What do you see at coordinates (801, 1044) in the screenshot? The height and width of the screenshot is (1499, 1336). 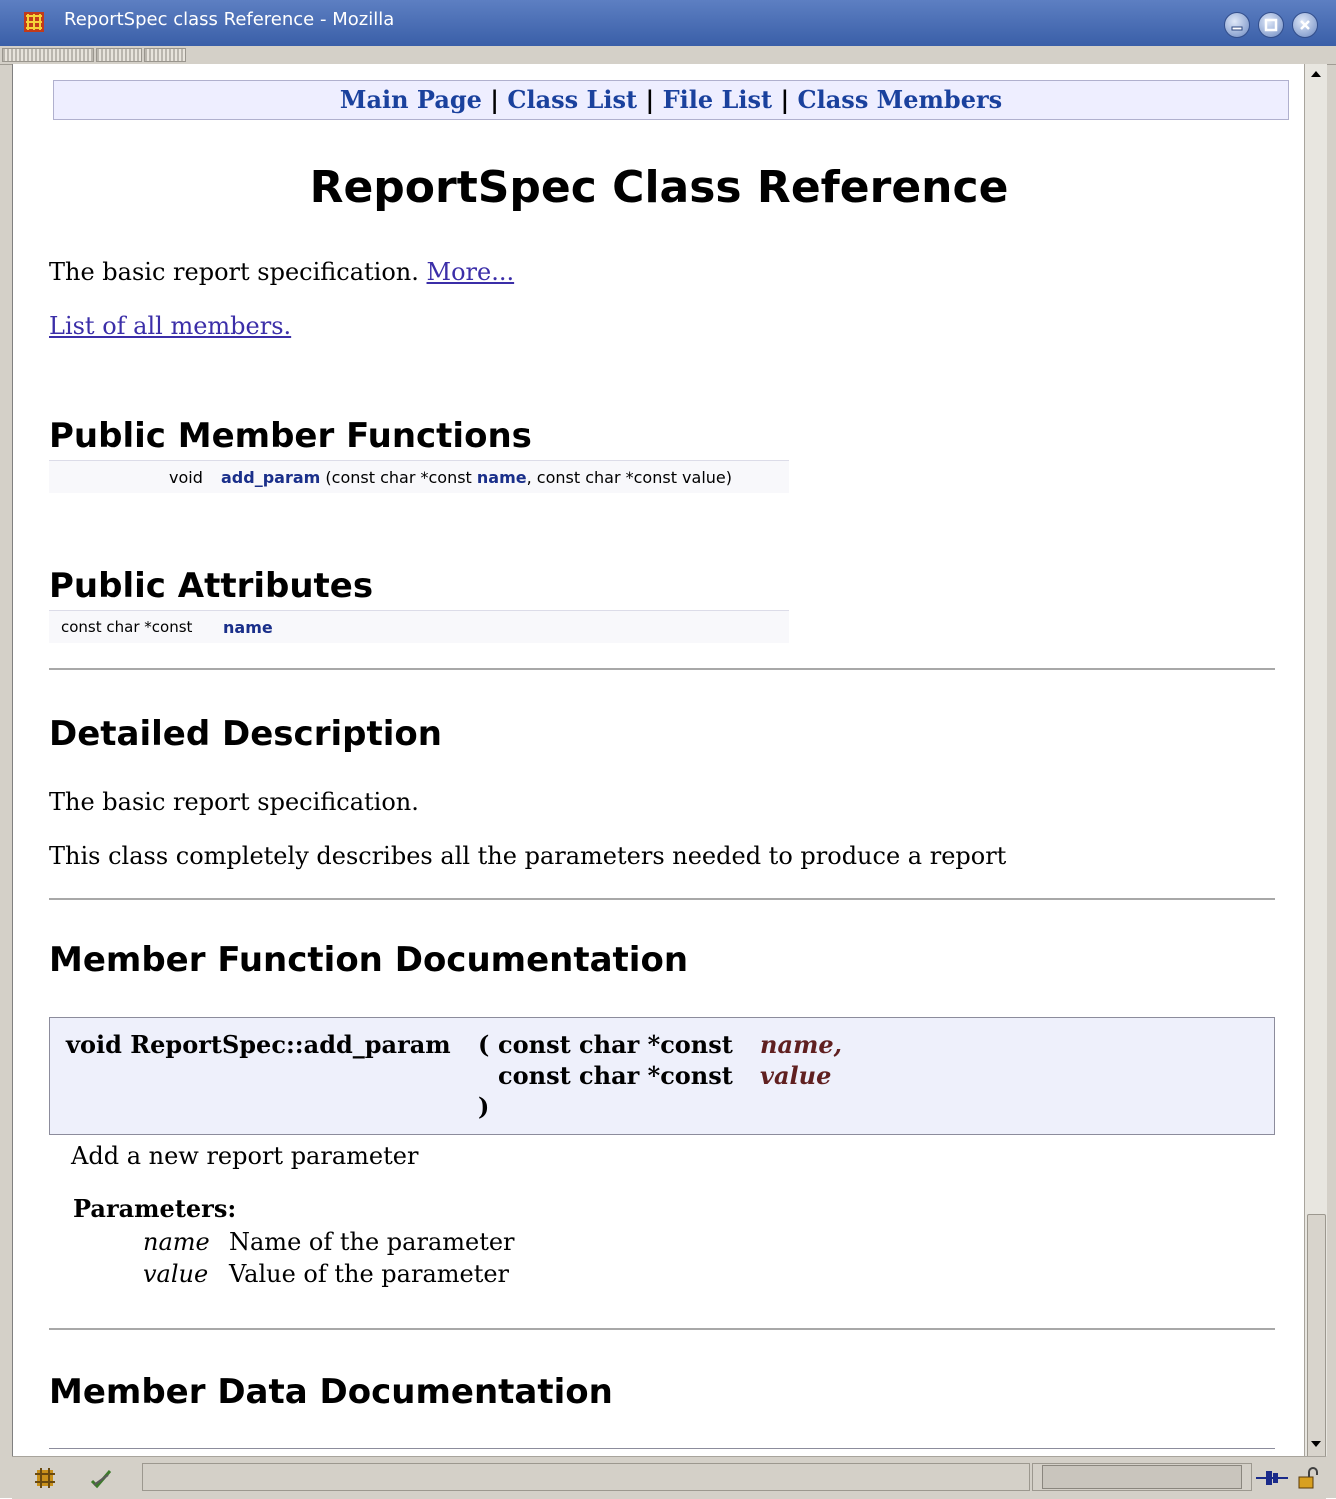 I see `proto-param1-name: name,` at bounding box center [801, 1044].